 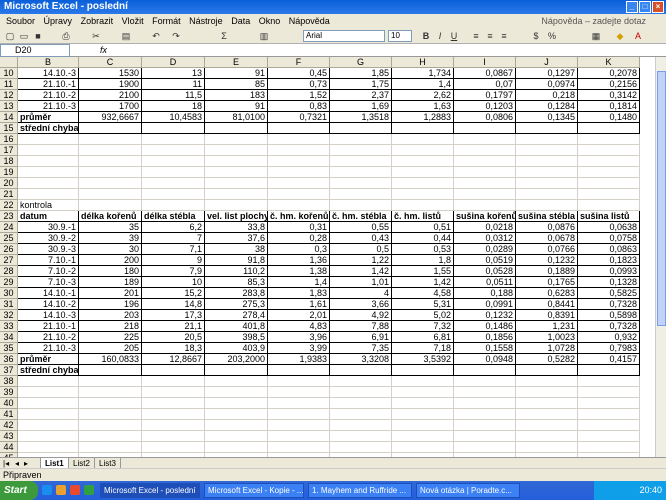 What do you see at coordinates (66, 36) in the screenshot?
I see `print-icon: ⎙` at bounding box center [66, 36].